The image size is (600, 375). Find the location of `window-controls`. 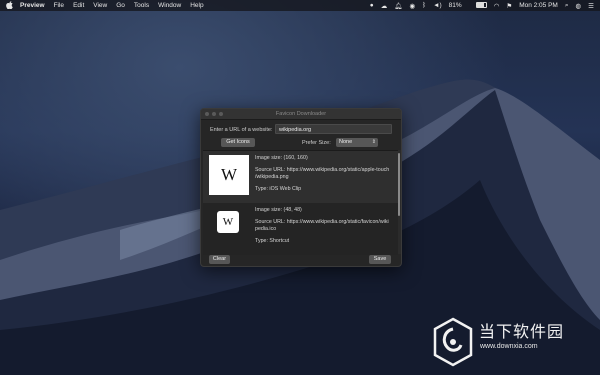

window-controls is located at coordinates (215, 113).